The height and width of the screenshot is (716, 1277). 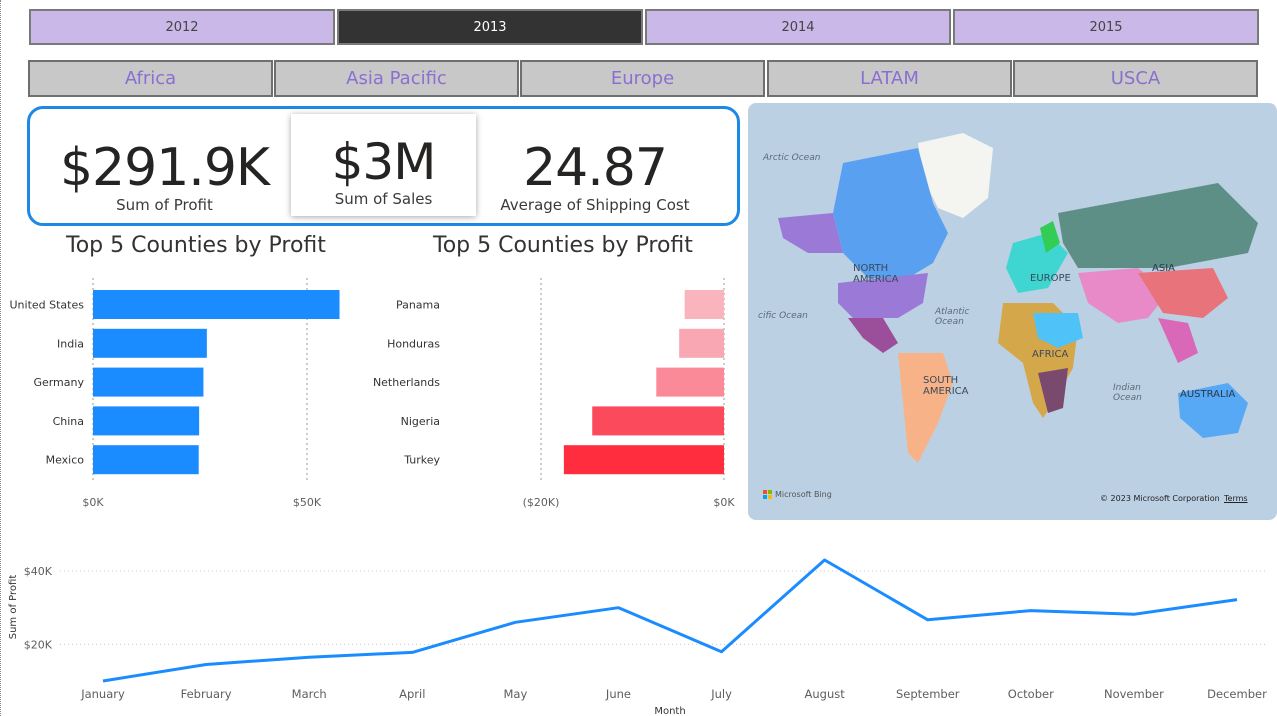 What do you see at coordinates (1160, 498) in the screenshot?
I see `map-attribution: © 2023 Microsoft Corporation` at bounding box center [1160, 498].